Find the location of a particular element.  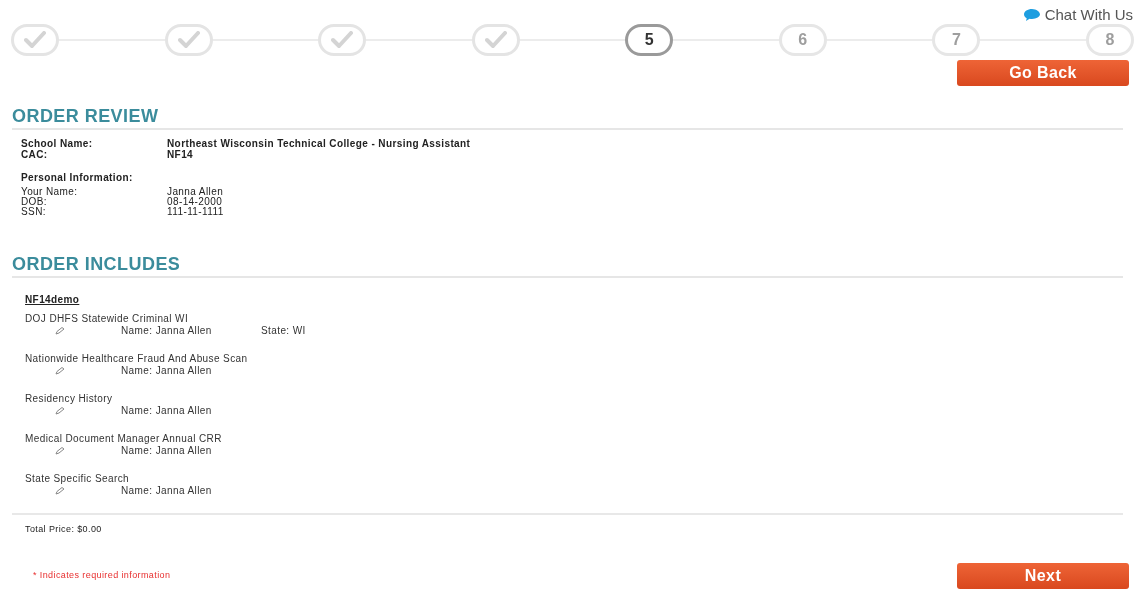

go-back-button: Go Back is located at coordinates (1043, 73).